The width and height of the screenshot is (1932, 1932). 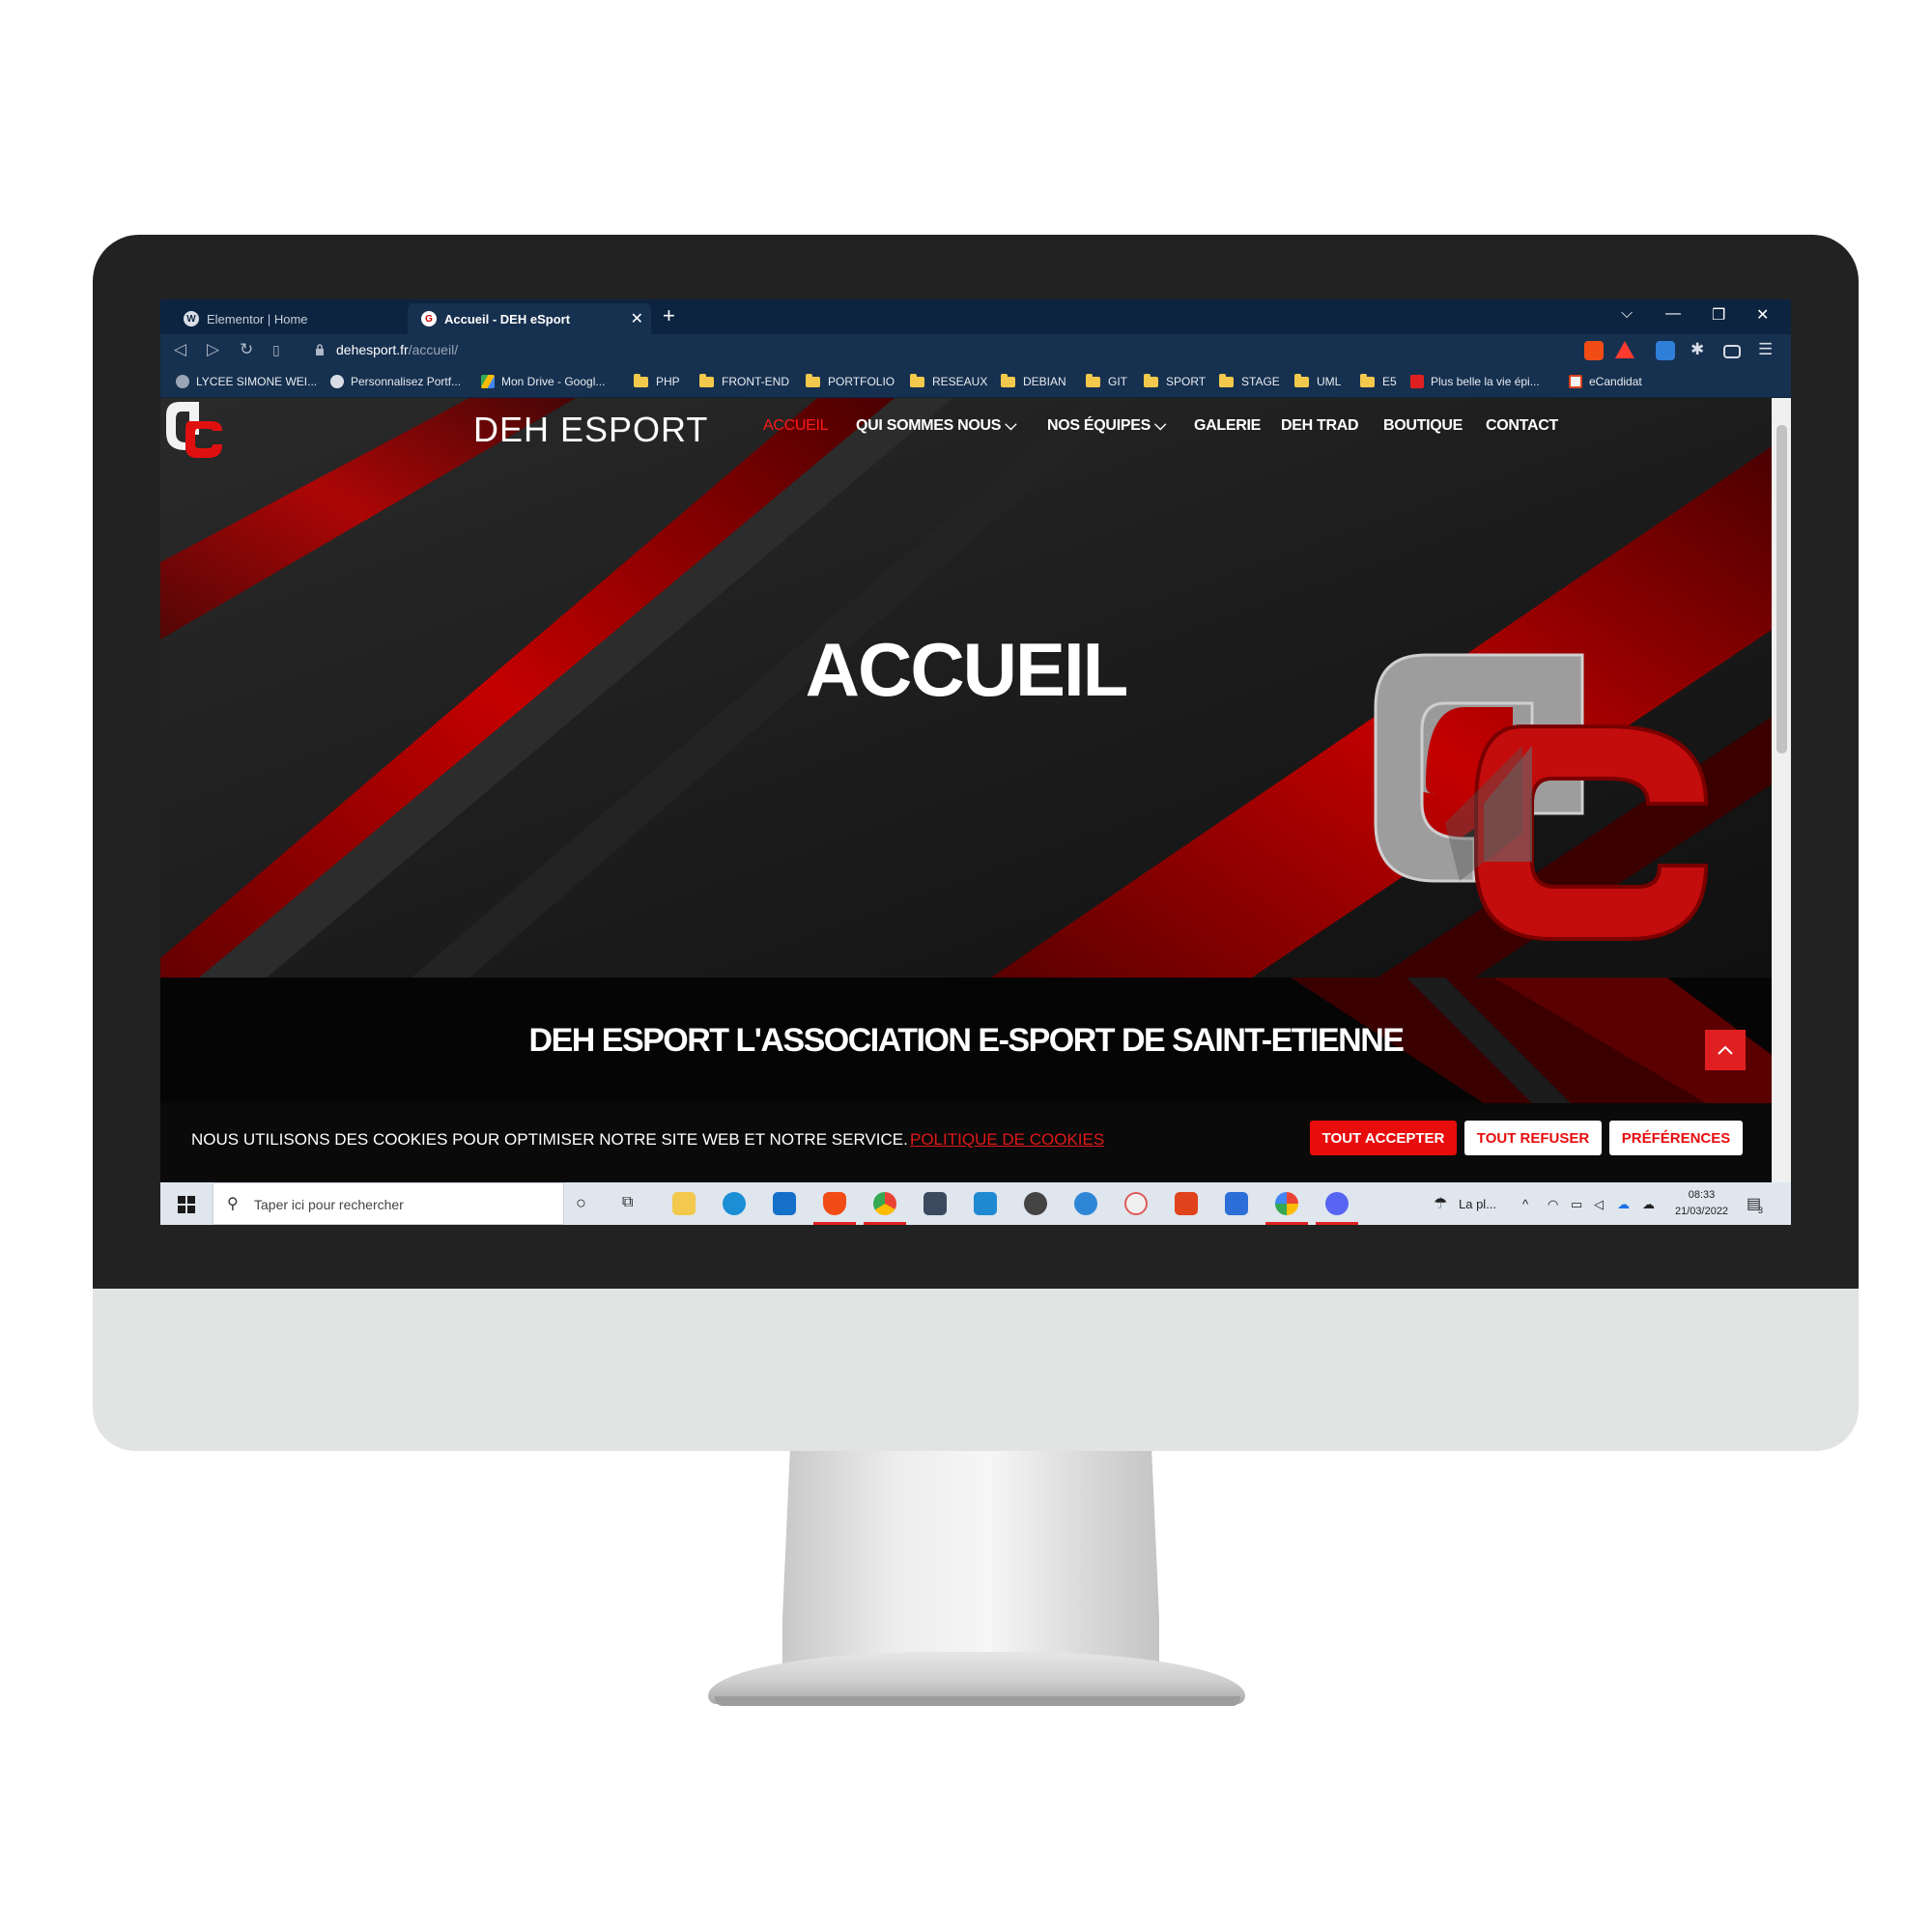 What do you see at coordinates (1761, 1210) in the screenshot?
I see `notification-count: 3` at bounding box center [1761, 1210].